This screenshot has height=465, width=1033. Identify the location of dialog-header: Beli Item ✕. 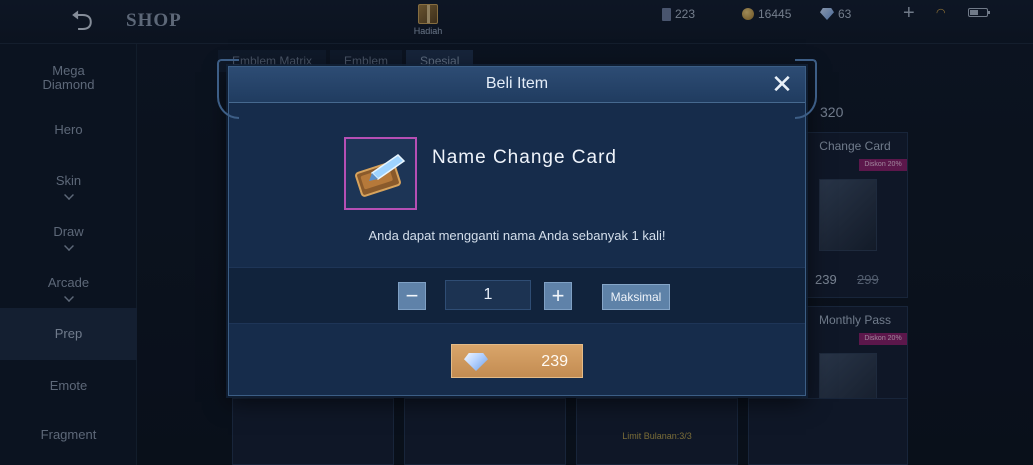
(517, 85).